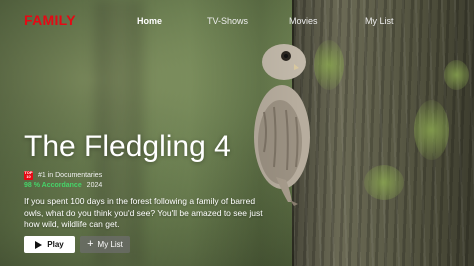  Describe the element at coordinates (94, 185) in the screenshot. I see `release-year: 2024` at that location.